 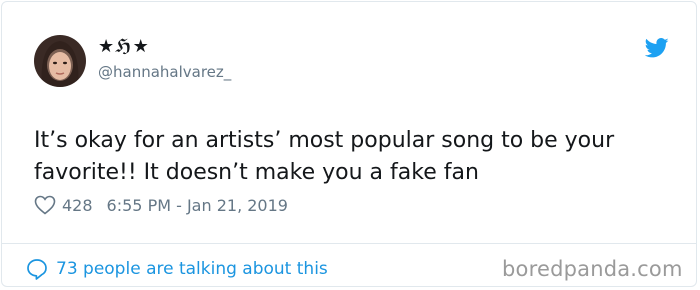 I want to click on like-count: 428, so click(x=77, y=205).